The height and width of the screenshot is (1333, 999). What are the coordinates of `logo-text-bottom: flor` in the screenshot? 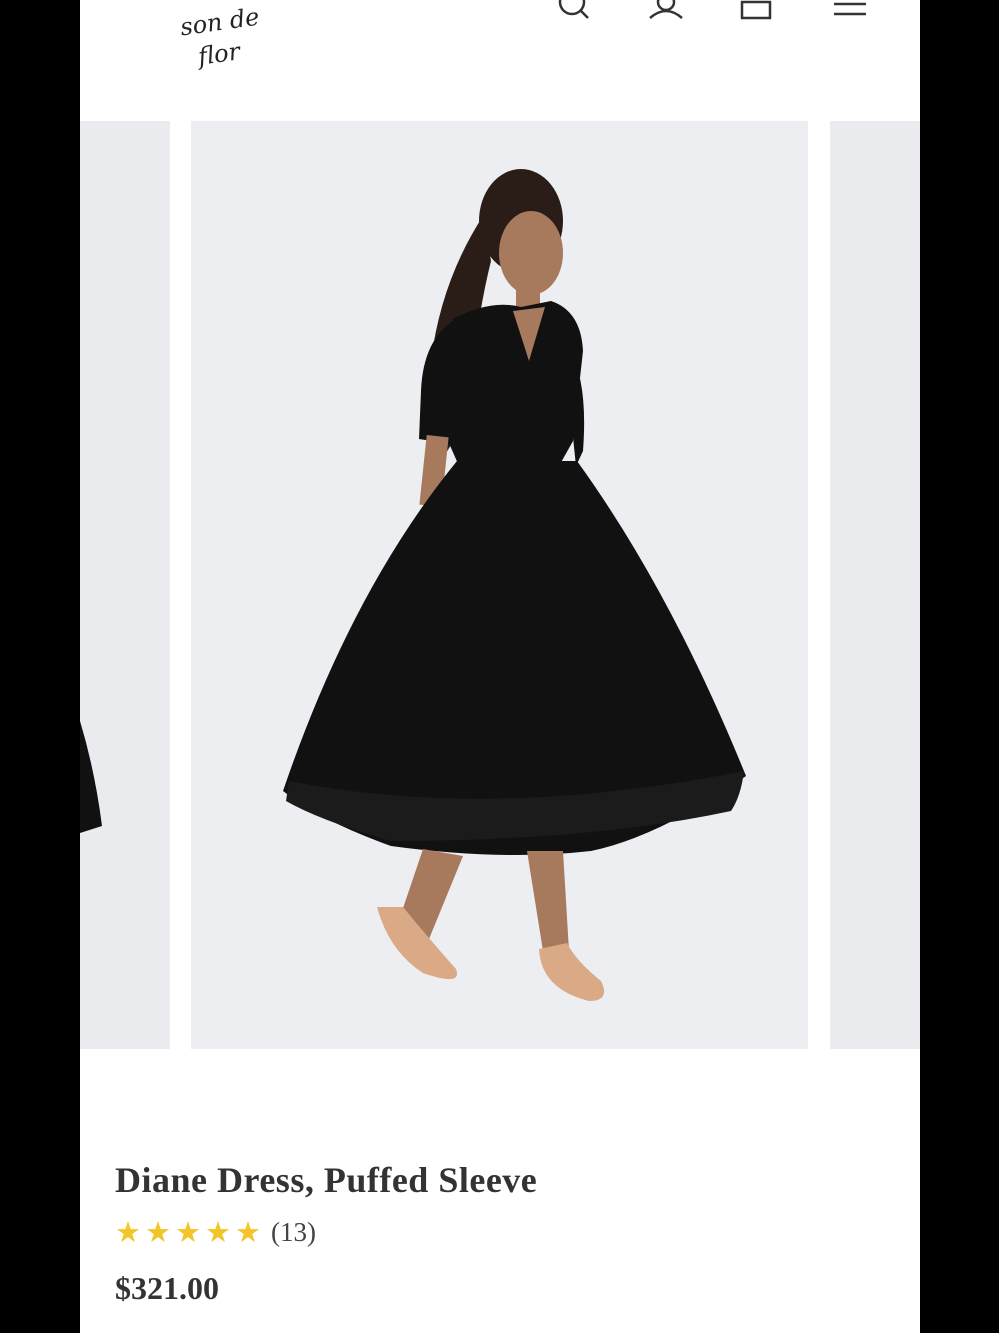 It's located at (219, 54).